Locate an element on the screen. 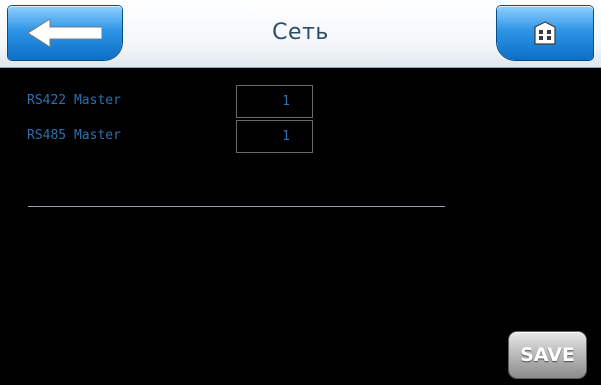 The width and height of the screenshot is (601, 385). divider is located at coordinates (236, 206).